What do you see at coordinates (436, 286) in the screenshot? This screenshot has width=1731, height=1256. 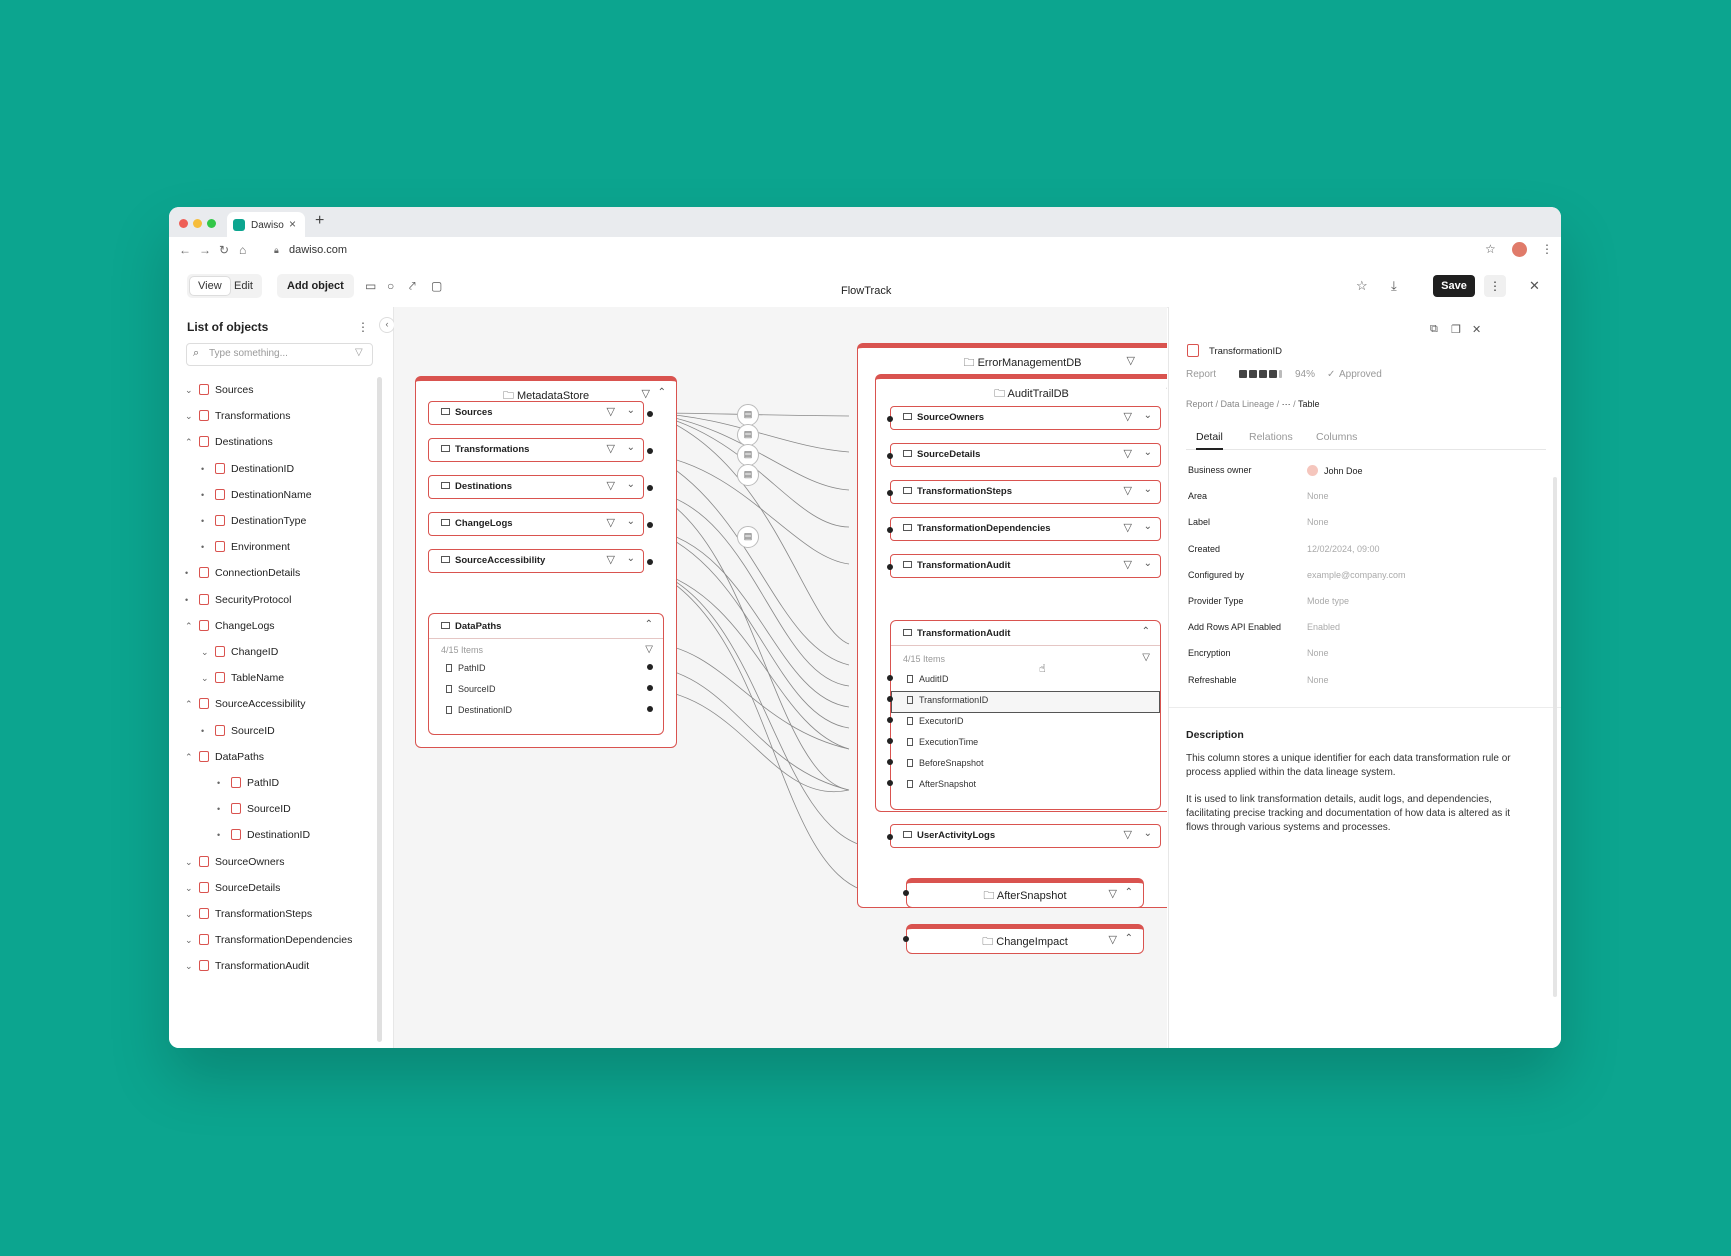 I see `note-tool-icon: ▢` at bounding box center [436, 286].